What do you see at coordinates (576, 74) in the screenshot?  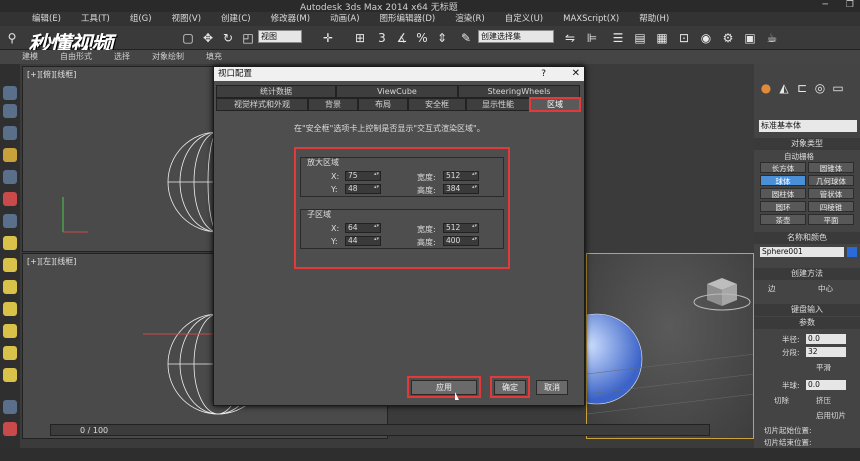 I see `close-icon: ✕` at bounding box center [576, 74].